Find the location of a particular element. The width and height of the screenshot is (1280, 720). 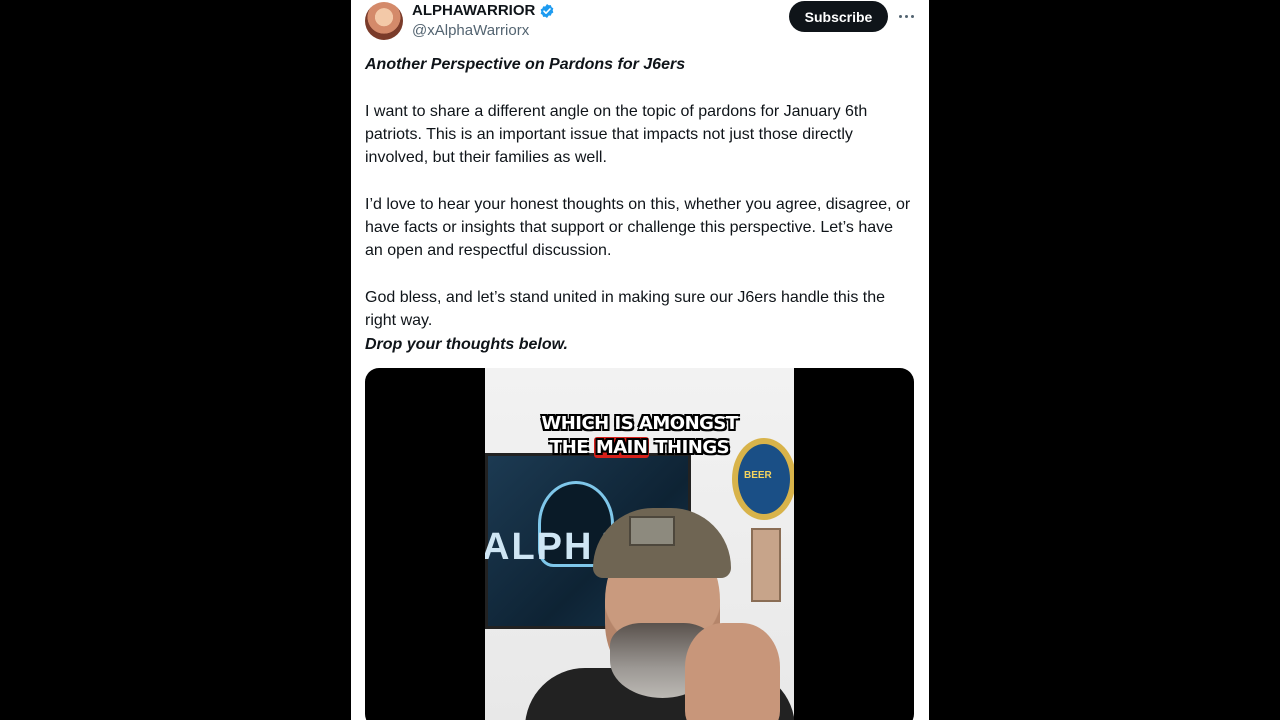

more-options-icon is located at coordinates (906, 16).